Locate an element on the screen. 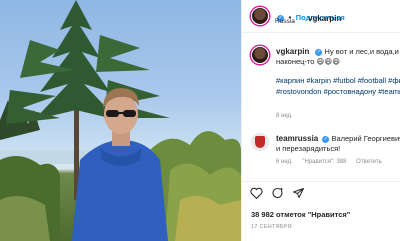 This screenshot has width=400, height=241. action-bar is located at coordinates (321, 191).